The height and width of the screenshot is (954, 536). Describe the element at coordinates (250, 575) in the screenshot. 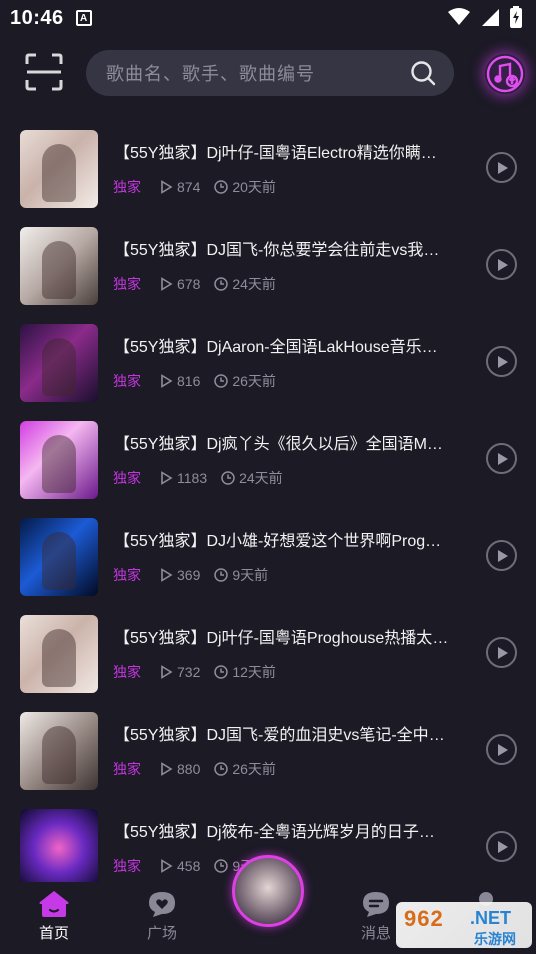

I see `upload-time: 9天前` at that location.